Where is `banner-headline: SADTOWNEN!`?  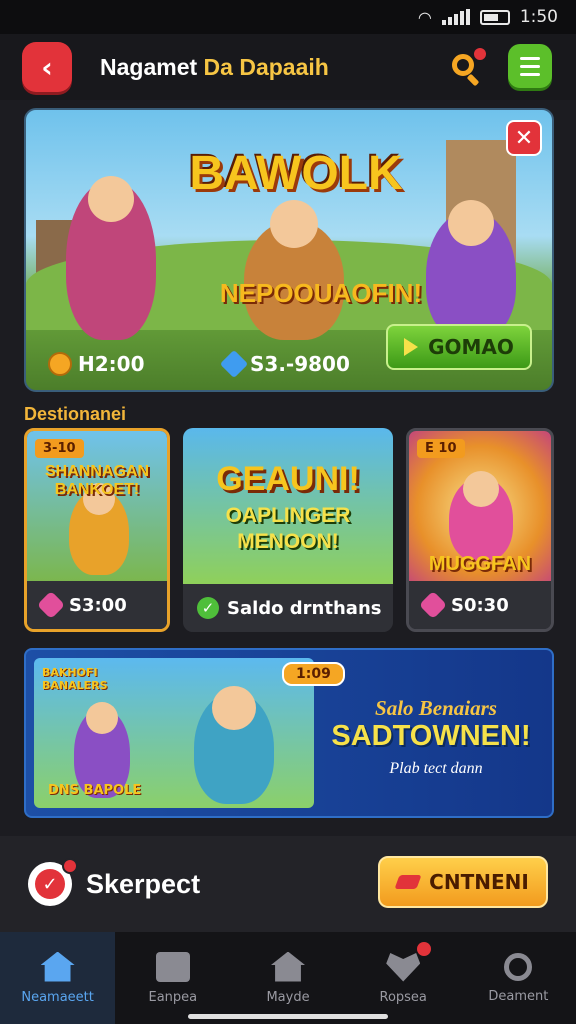 banner-headline: SADTOWNEN! is located at coordinates (431, 736).